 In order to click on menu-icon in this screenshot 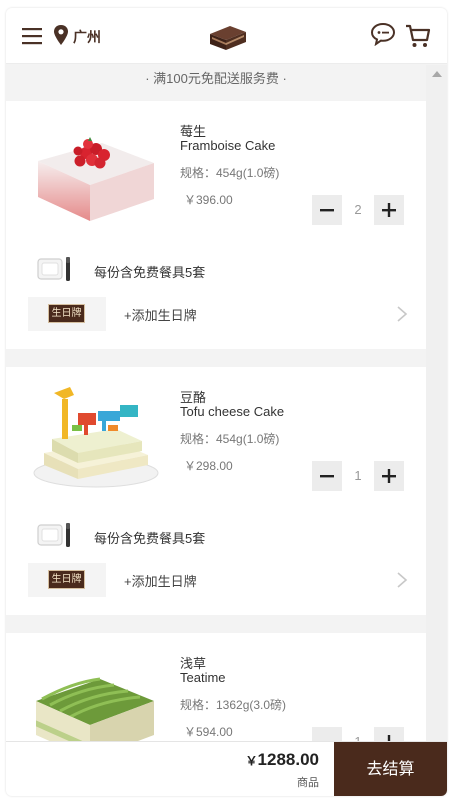, I will do `click(32, 36)`.